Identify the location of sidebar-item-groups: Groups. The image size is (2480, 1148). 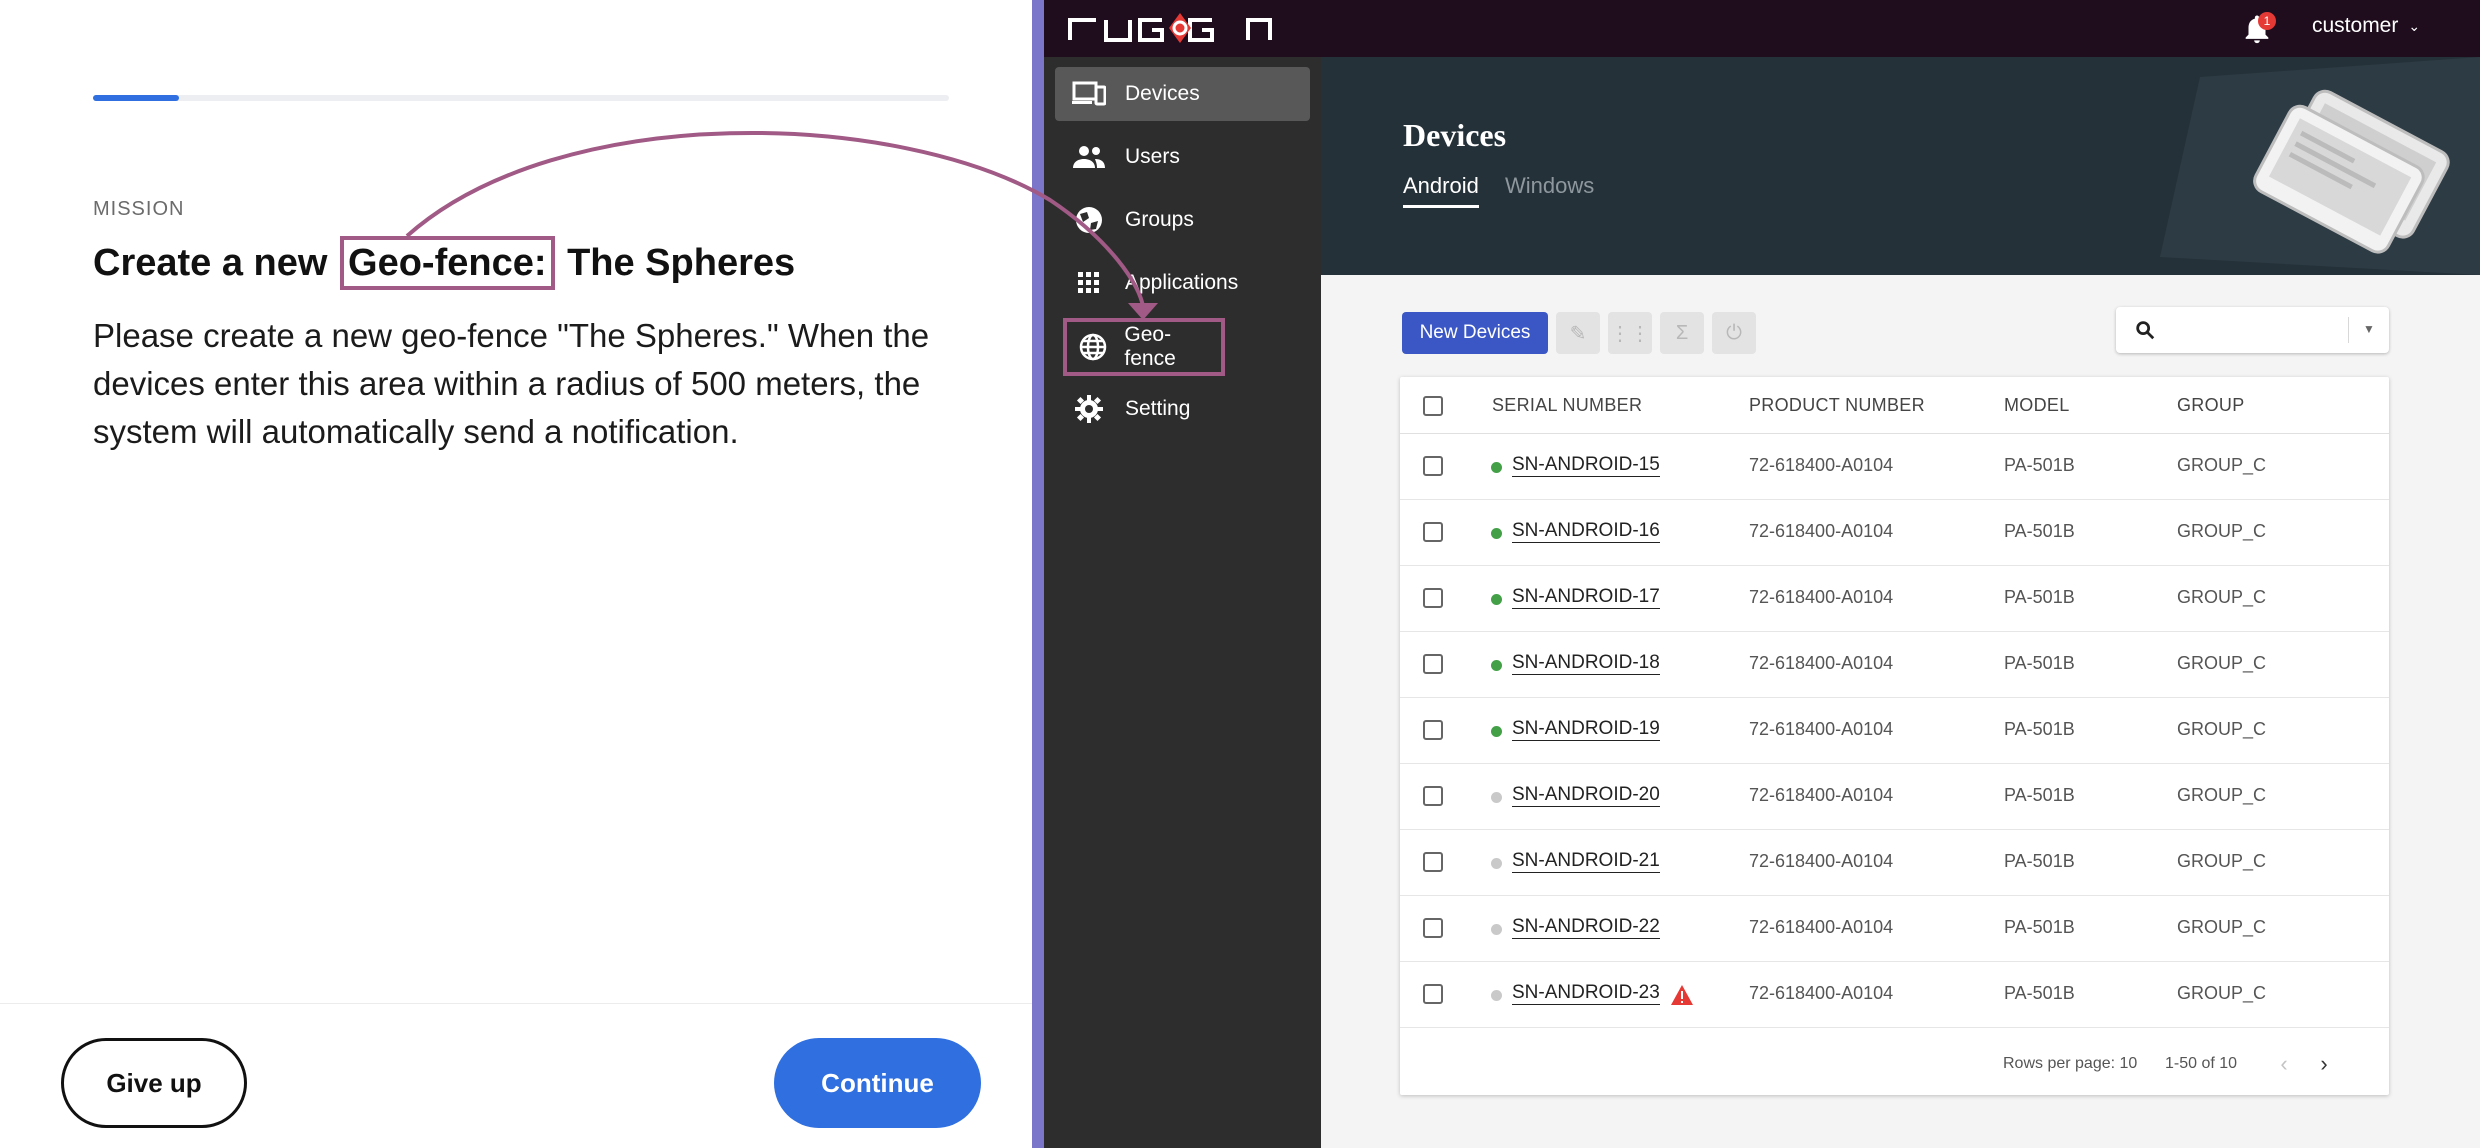
(1182, 220).